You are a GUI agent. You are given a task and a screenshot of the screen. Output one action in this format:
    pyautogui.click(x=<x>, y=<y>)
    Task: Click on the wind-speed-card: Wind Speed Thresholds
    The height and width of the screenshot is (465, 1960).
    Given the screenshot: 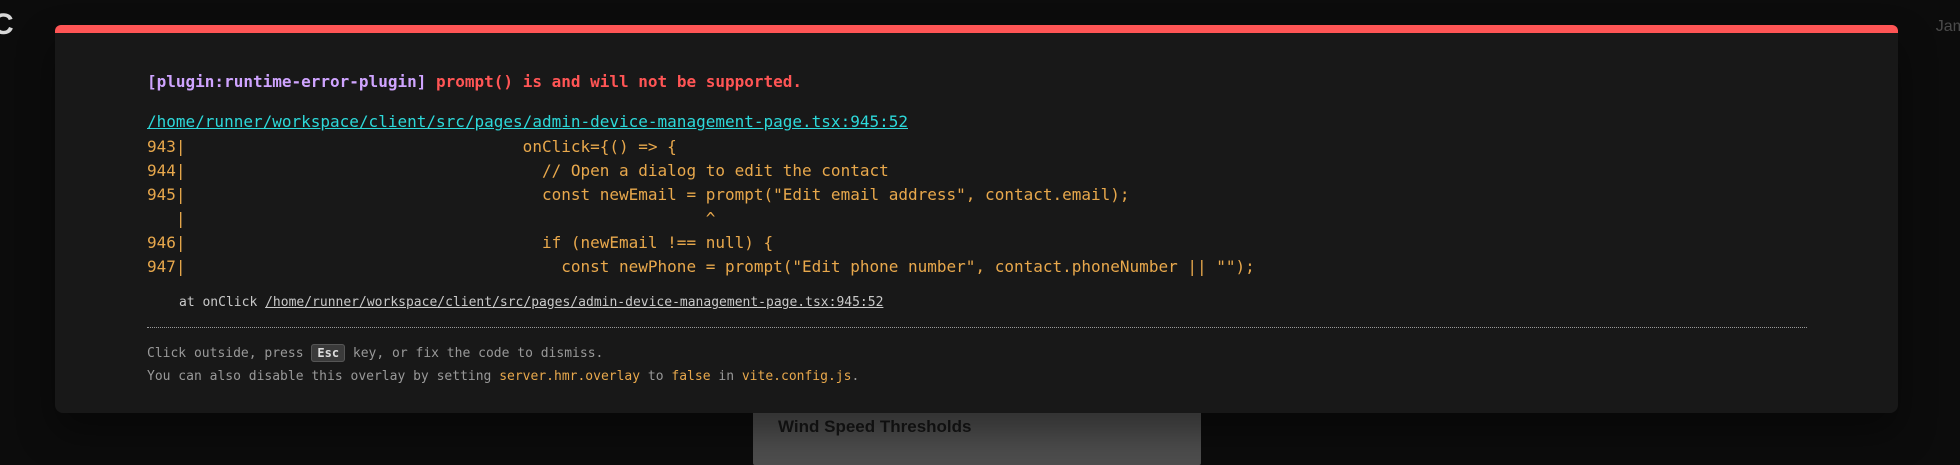 What is the action you would take?
    pyautogui.click(x=977, y=435)
    